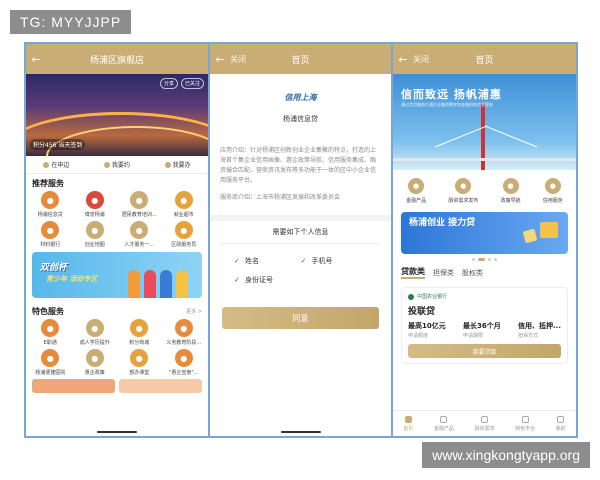 The image size is (600, 480). What do you see at coordinates (408, 423) in the screenshot?
I see `tabbar-item: 首页` at bounding box center [408, 423].